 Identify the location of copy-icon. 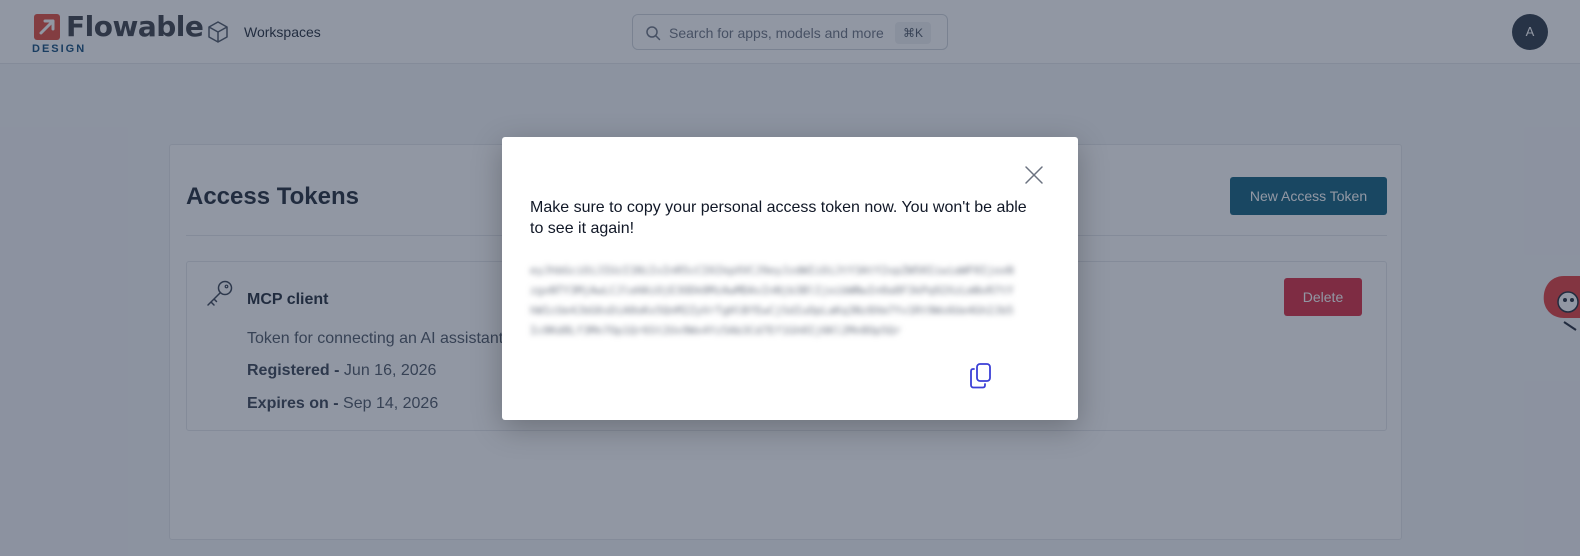
(981, 376).